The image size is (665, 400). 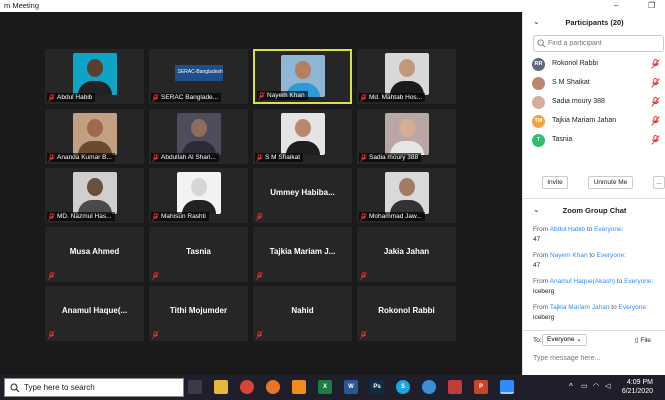 What do you see at coordinates (299, 387) in the screenshot?
I see `vlc-icon` at bounding box center [299, 387].